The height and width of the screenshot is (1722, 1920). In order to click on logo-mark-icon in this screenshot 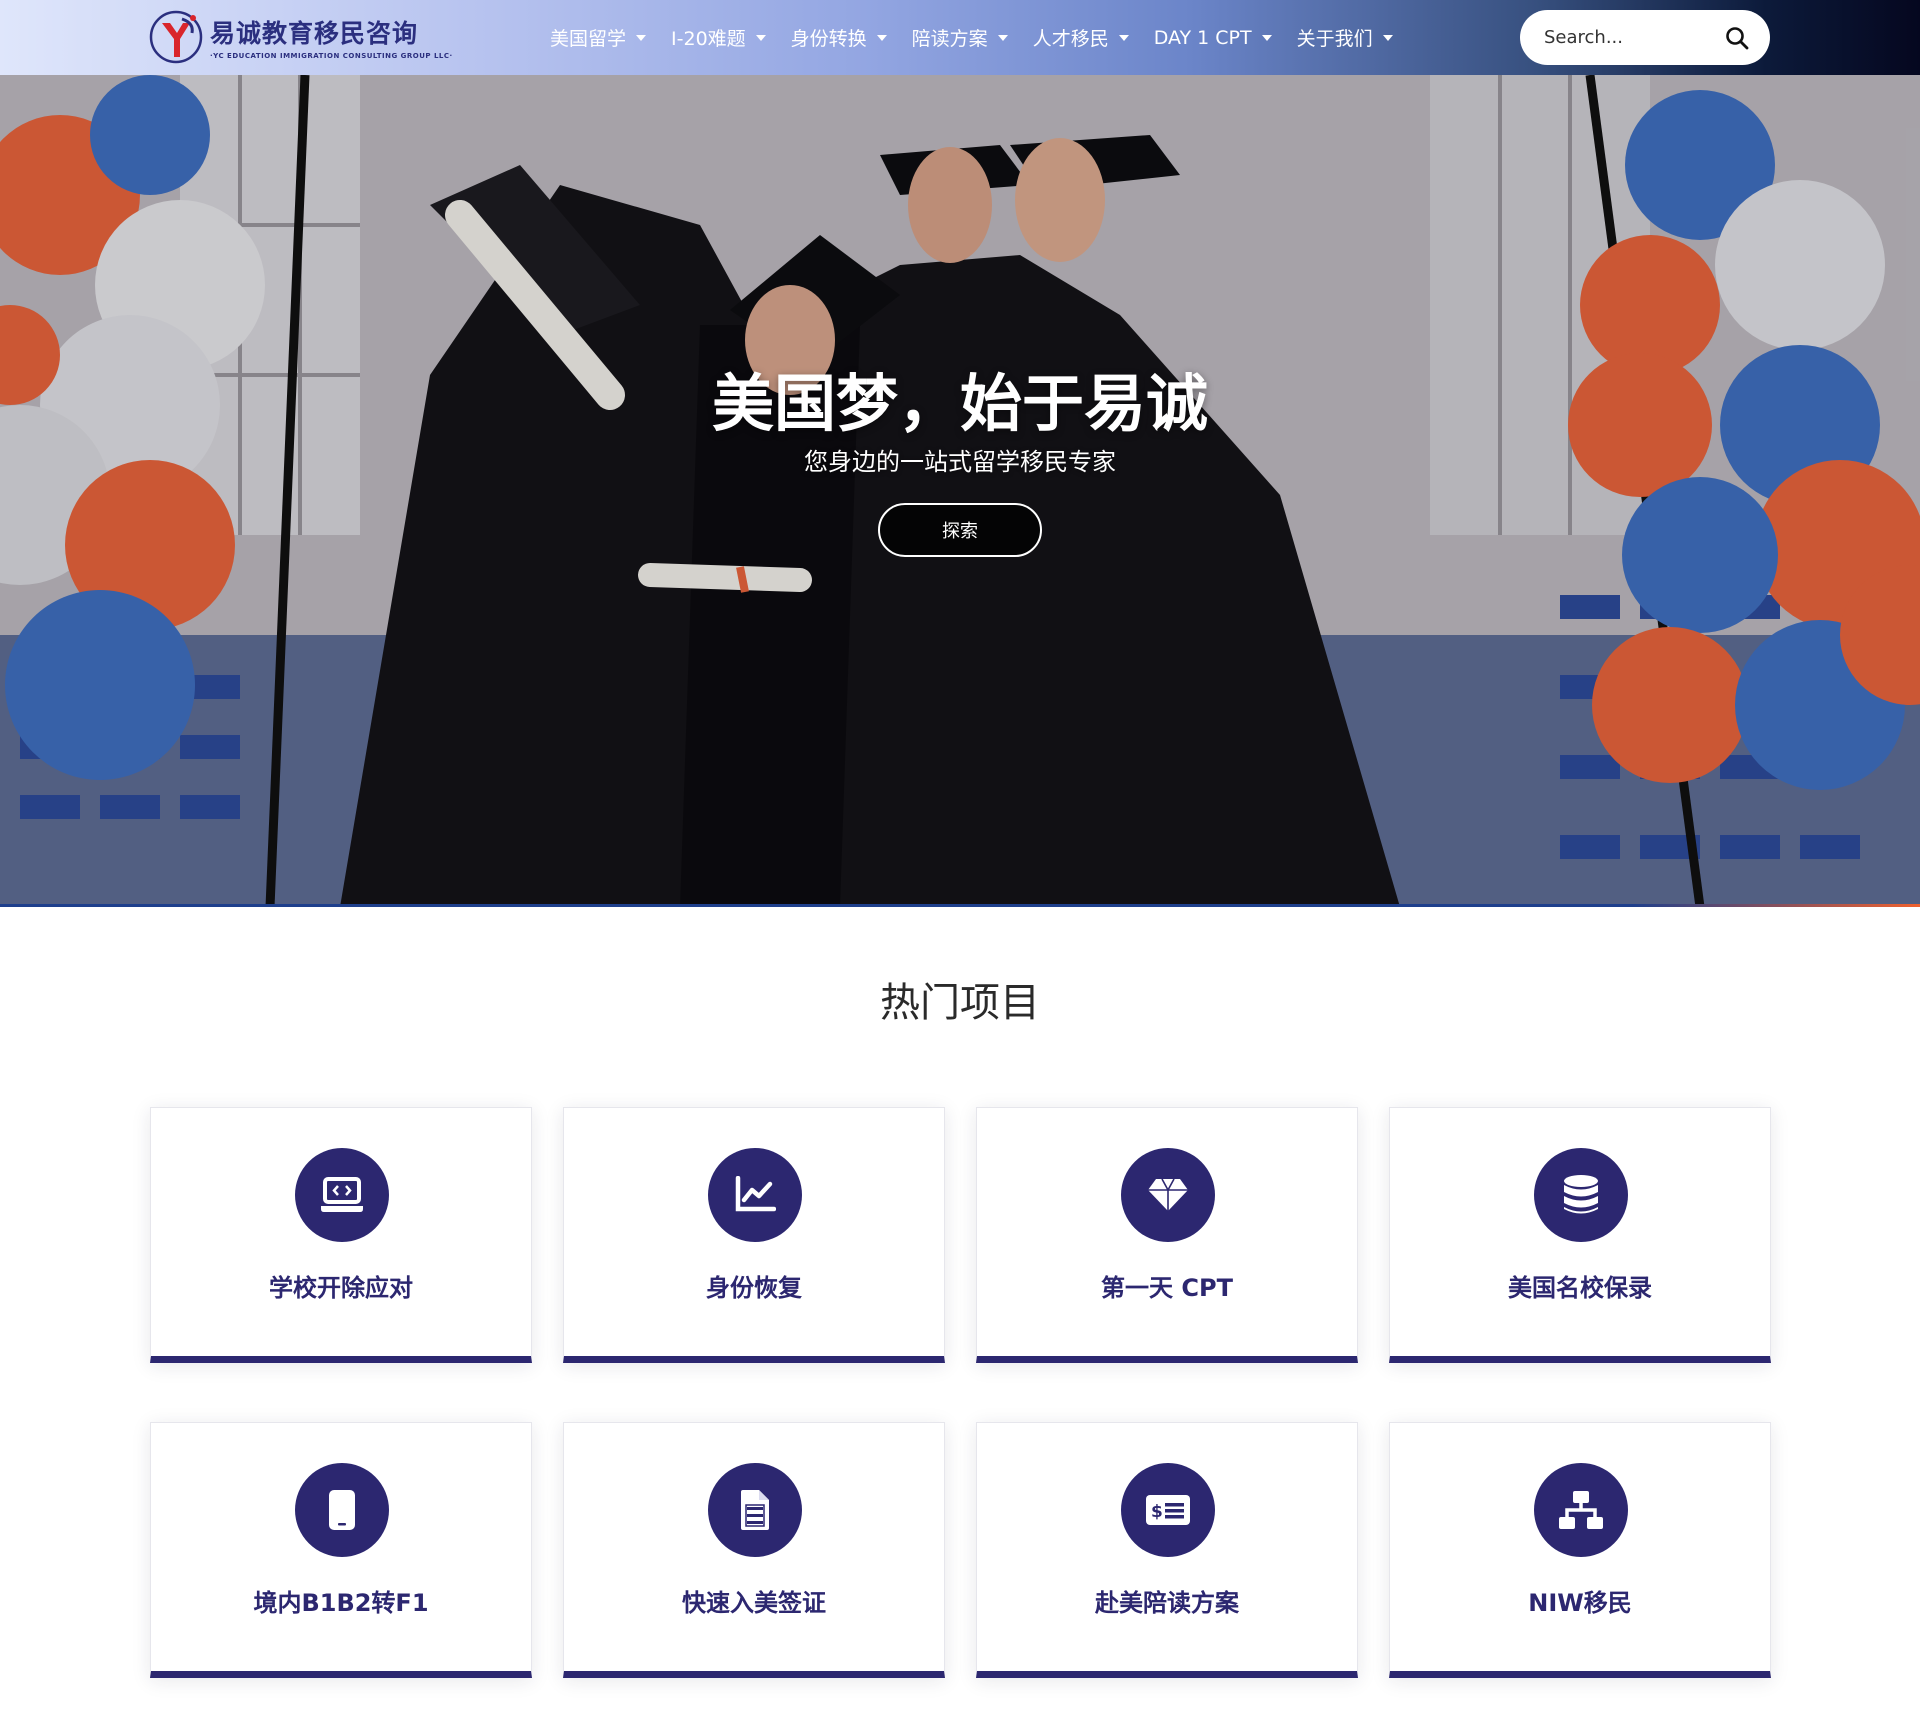, I will do `click(176, 37)`.